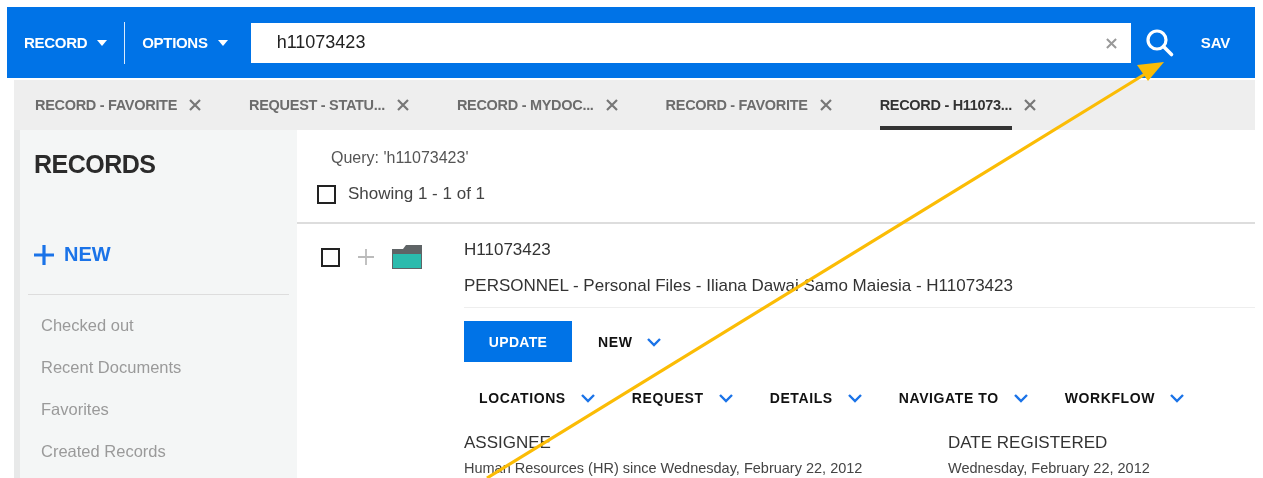 This screenshot has width=1263, height=478. Describe the element at coordinates (816, 398) in the screenshot. I see `dropdown-menu: DETAILS` at that location.